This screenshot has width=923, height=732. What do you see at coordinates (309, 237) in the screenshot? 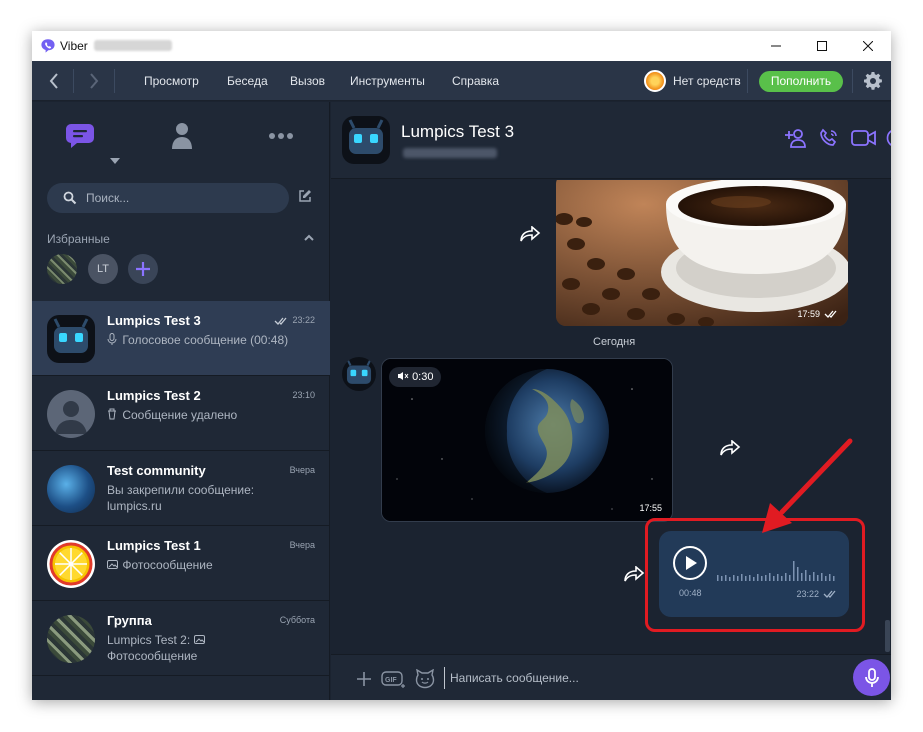
I see `chevron-up-icon` at bounding box center [309, 237].